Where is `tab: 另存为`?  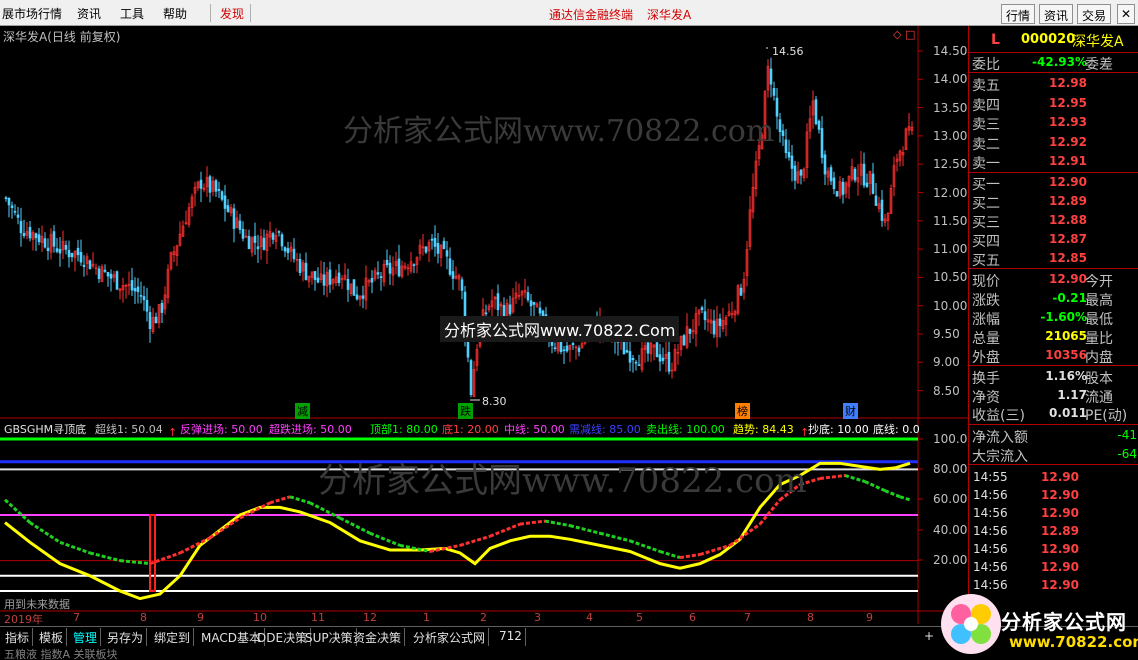 tab: 另存为 is located at coordinates (126, 637).